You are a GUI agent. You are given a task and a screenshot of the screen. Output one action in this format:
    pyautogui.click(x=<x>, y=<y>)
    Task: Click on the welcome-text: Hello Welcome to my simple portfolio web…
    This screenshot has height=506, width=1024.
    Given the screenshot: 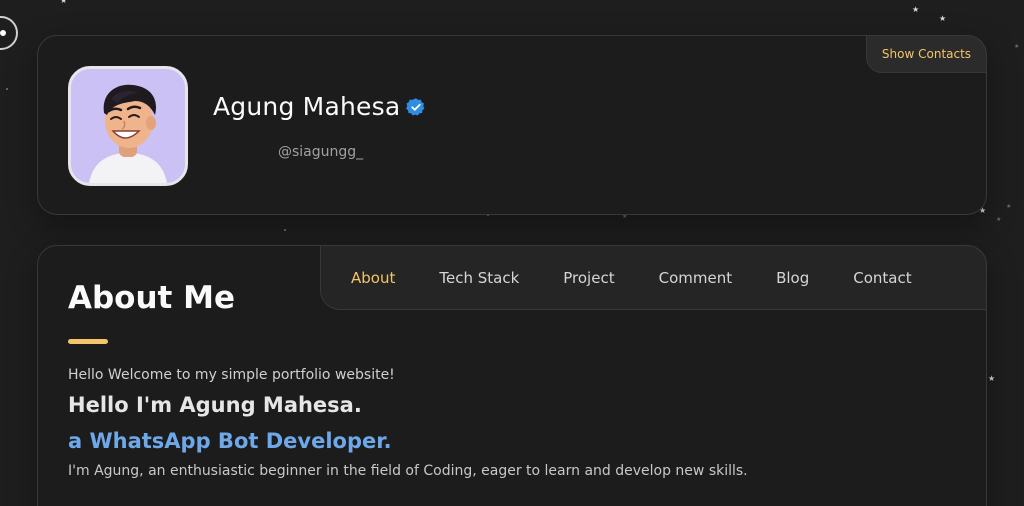 What is the action you would take?
    pyautogui.click(x=231, y=375)
    